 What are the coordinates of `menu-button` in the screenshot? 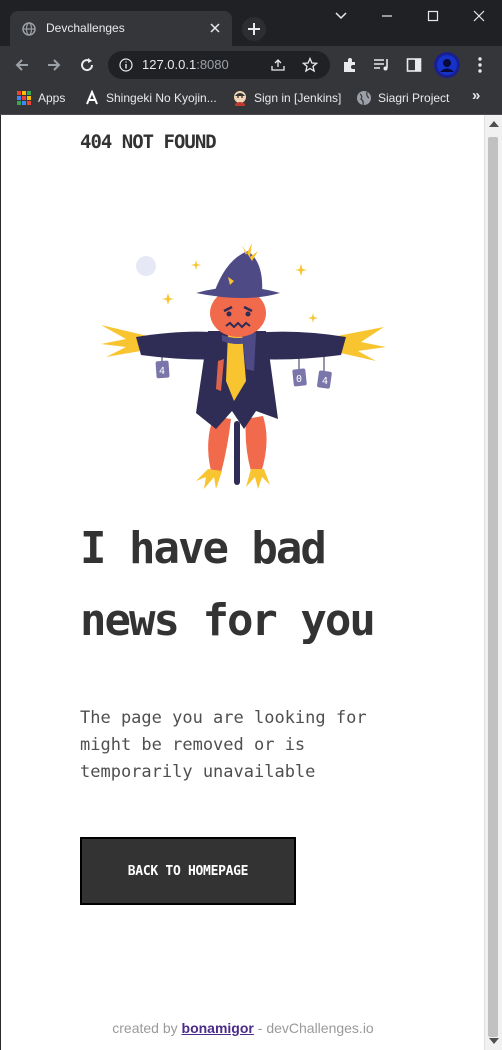 It's located at (480, 65).